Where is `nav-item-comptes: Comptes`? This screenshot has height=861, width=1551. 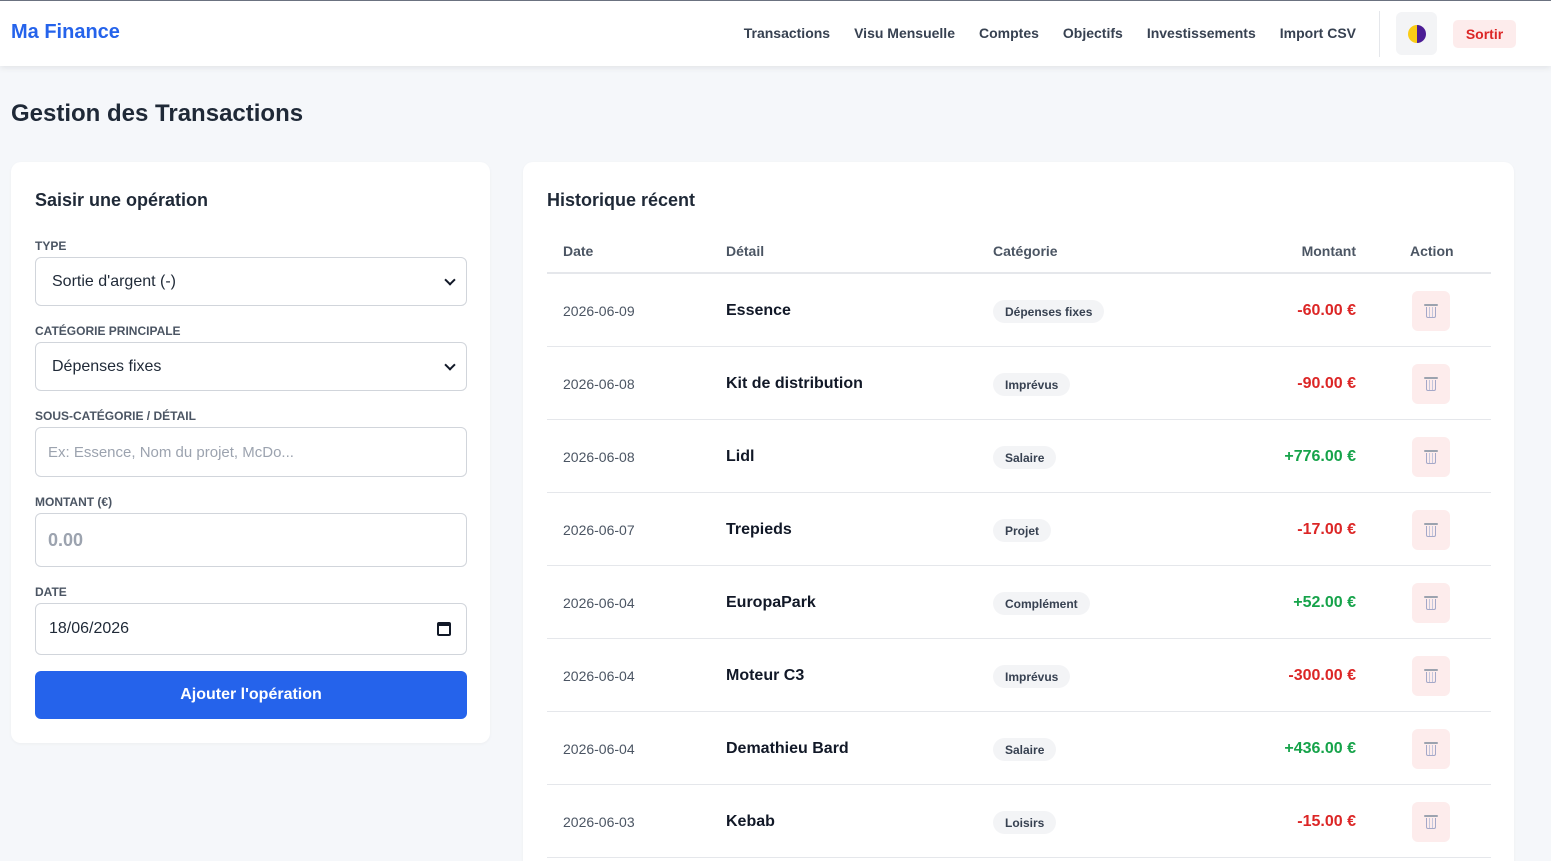
nav-item-comptes: Comptes is located at coordinates (1009, 33).